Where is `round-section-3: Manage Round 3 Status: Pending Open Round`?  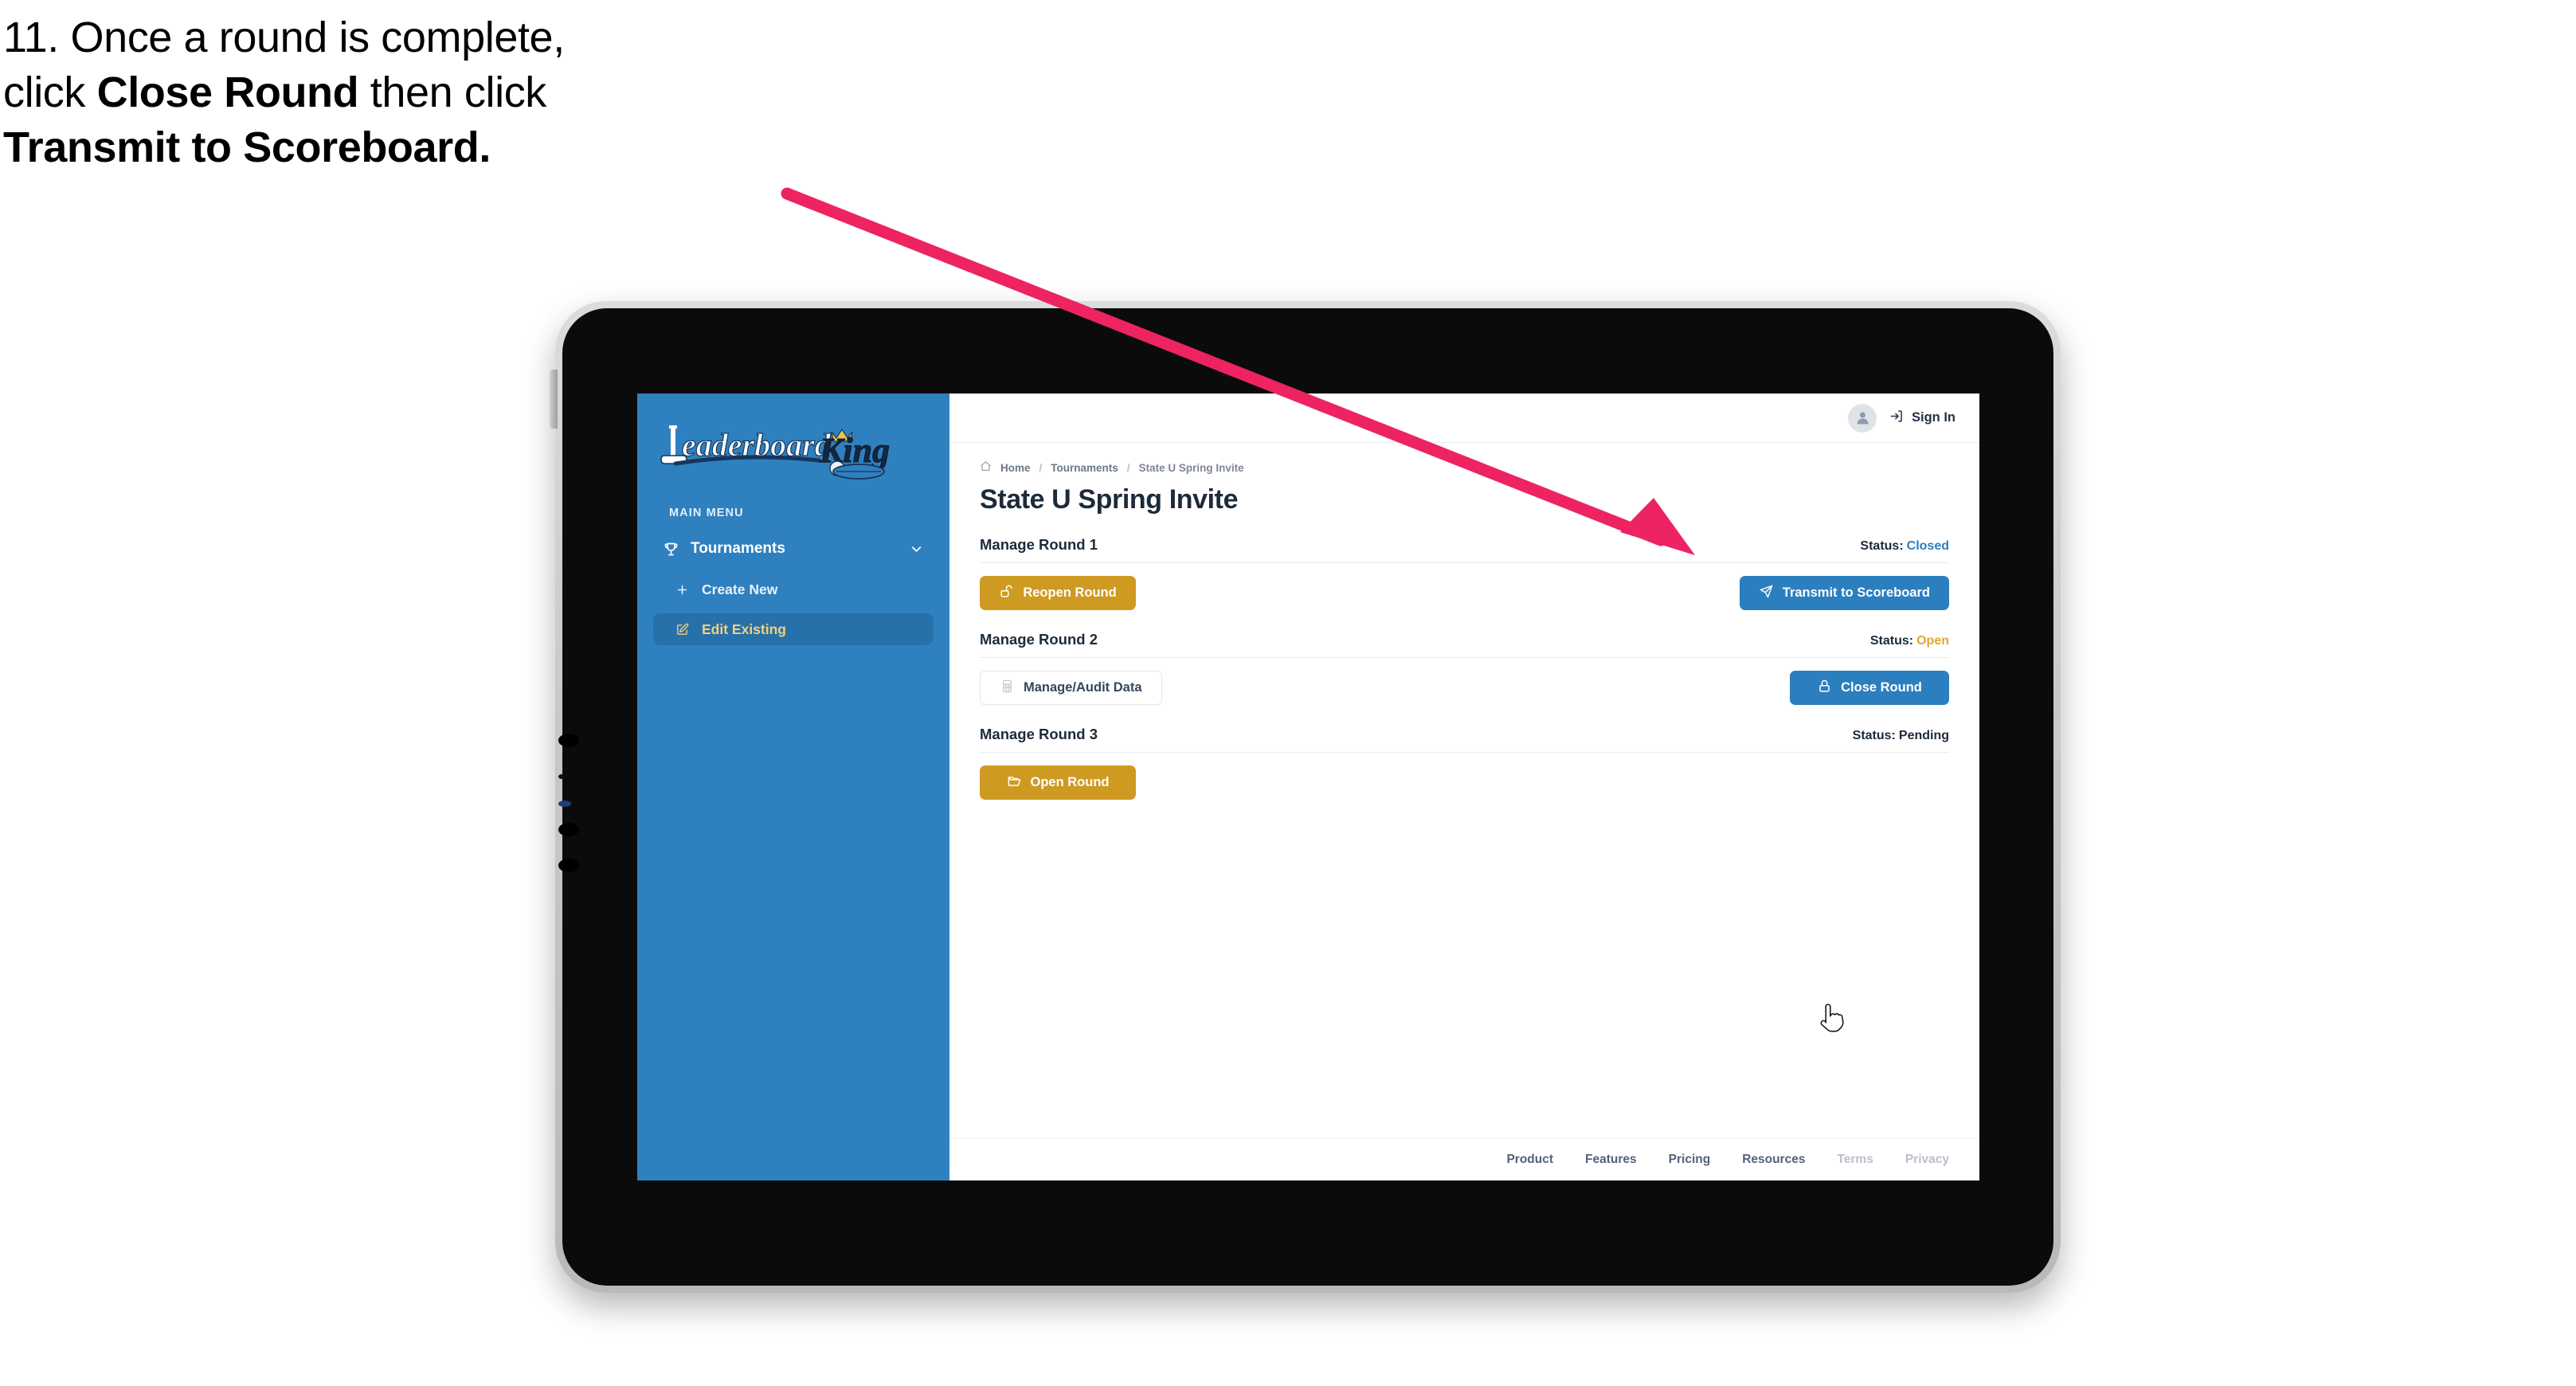
round-section-3: Manage Round 3 Status: Pending Open Round is located at coordinates (1464, 763).